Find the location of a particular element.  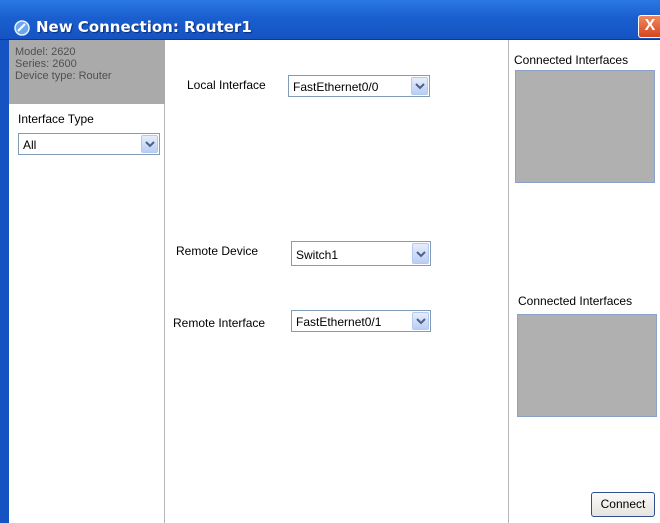

connected-interfaces-remote-list is located at coordinates (587, 365).